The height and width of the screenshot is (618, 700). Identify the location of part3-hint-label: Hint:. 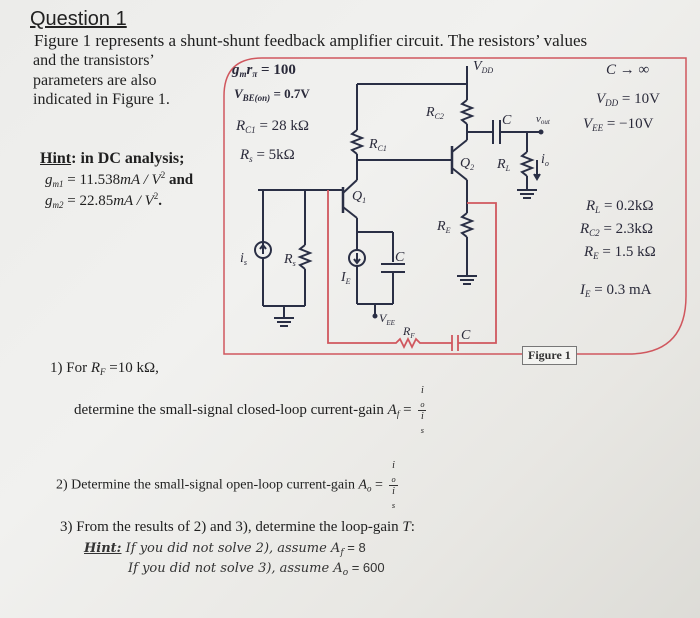
(103, 548).